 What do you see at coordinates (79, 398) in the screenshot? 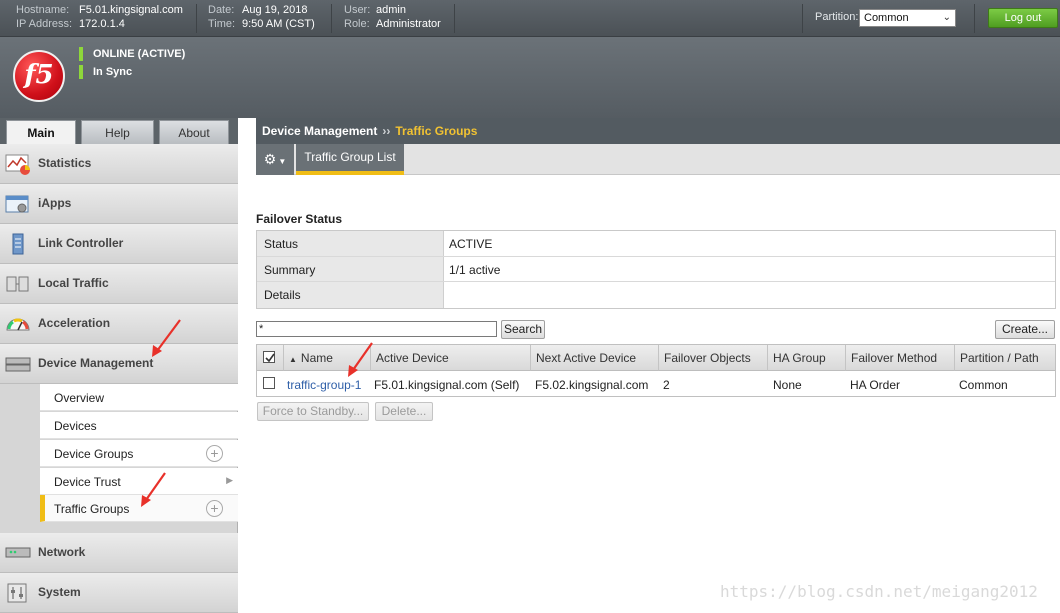
I see `subnav-label: Overview` at bounding box center [79, 398].